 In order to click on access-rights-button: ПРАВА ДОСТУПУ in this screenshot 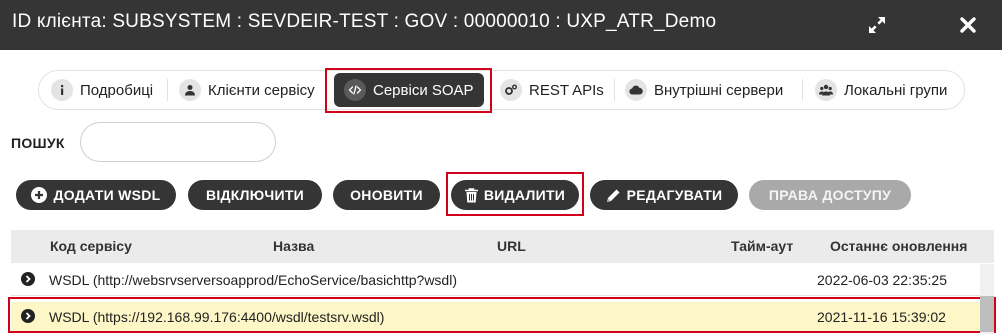, I will do `click(830, 195)`.